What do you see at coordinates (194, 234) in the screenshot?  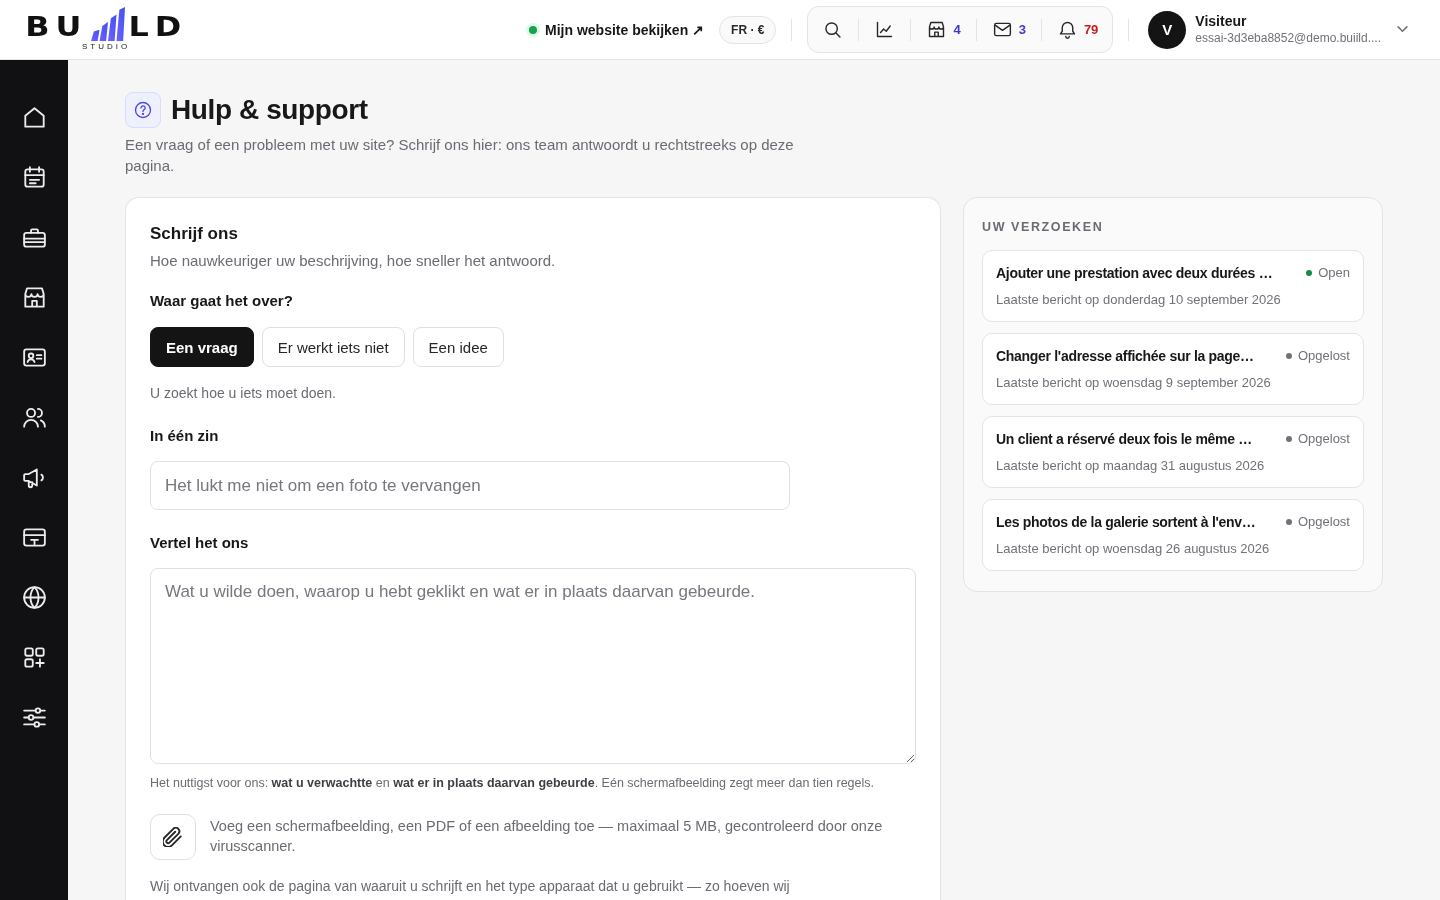 I see `section-title: Schrijf ons` at bounding box center [194, 234].